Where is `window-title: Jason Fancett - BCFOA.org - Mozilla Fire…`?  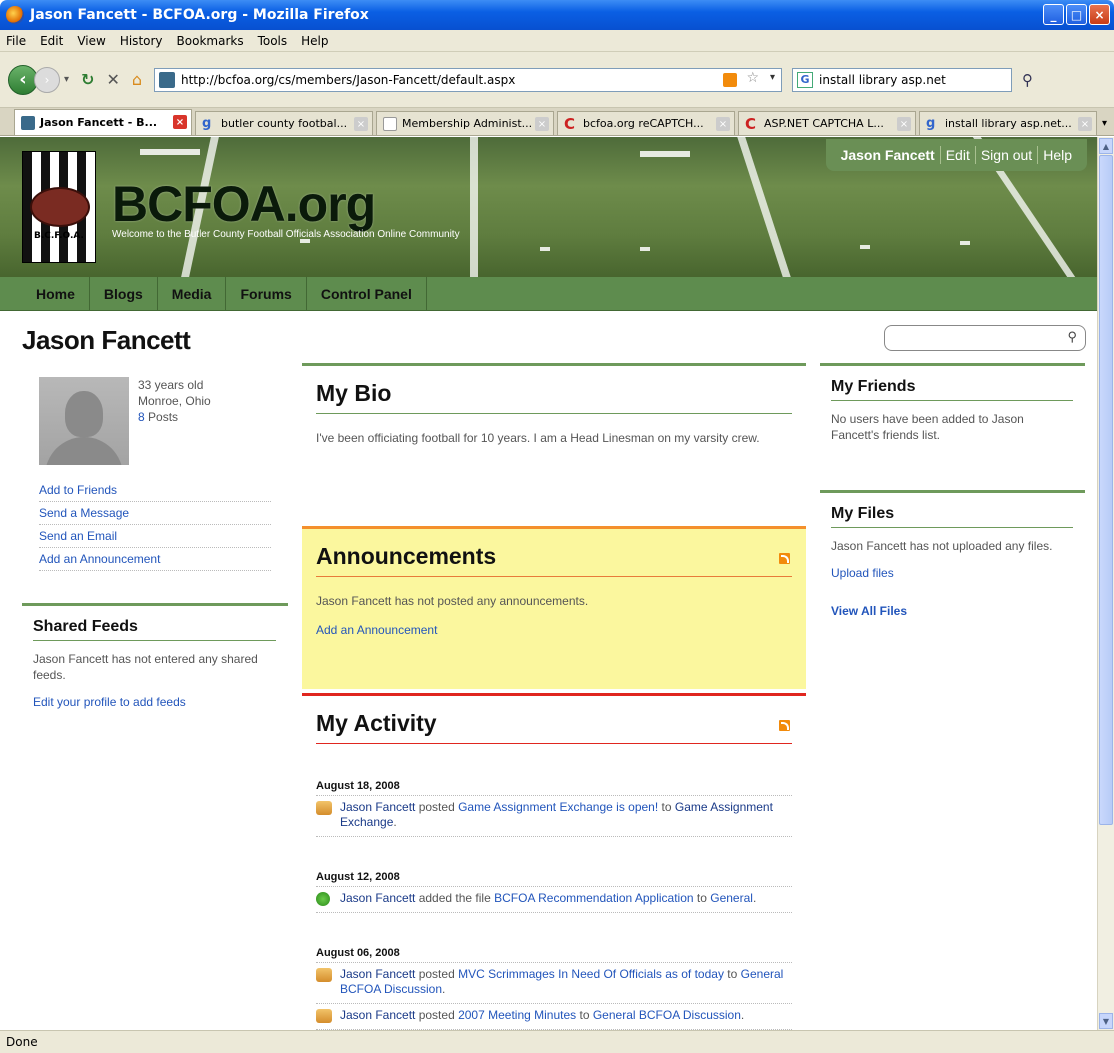 window-title: Jason Fancett - BCFOA.org - Mozilla Fire… is located at coordinates (199, 15).